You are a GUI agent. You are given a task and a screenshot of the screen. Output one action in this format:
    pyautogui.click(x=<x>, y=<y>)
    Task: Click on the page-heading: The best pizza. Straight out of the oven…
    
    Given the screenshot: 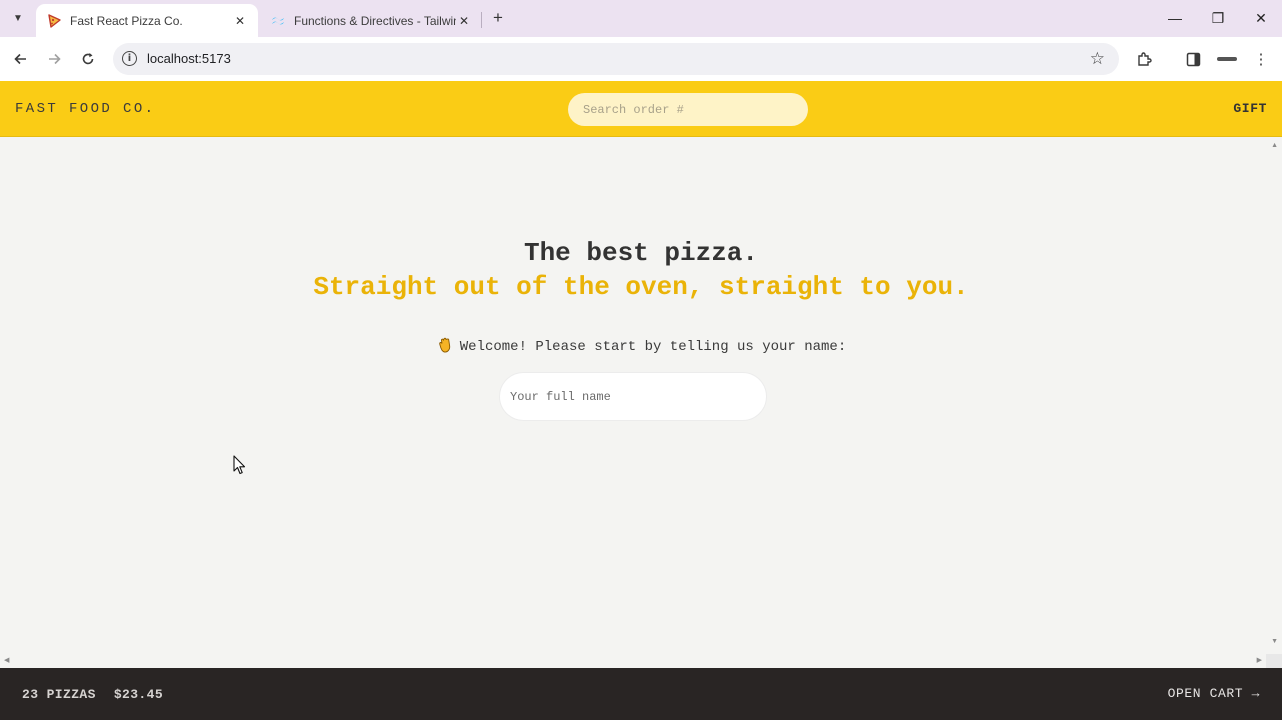 What is the action you would take?
    pyautogui.click(x=641, y=270)
    